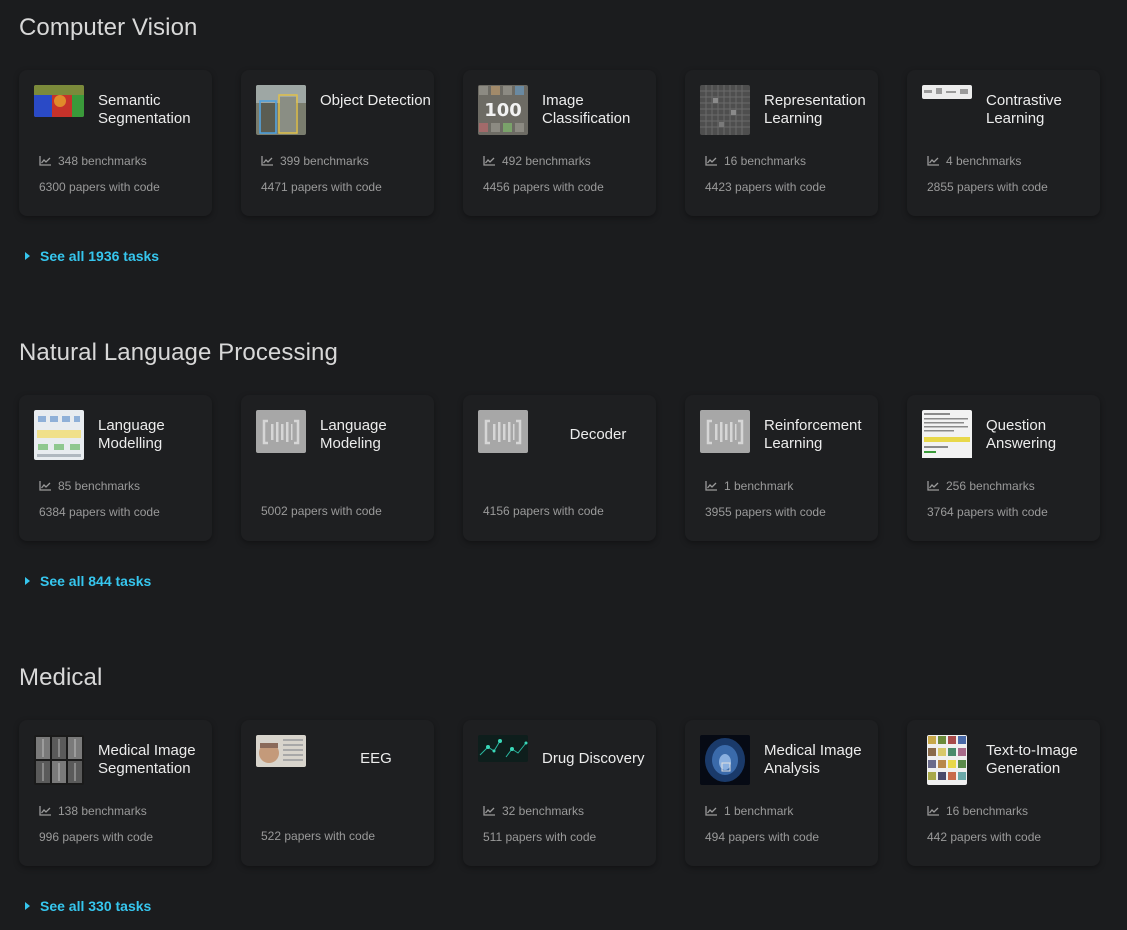 This screenshot has width=1127, height=930. What do you see at coordinates (762, 837) in the screenshot?
I see `papers-count: 494 papers with code` at bounding box center [762, 837].